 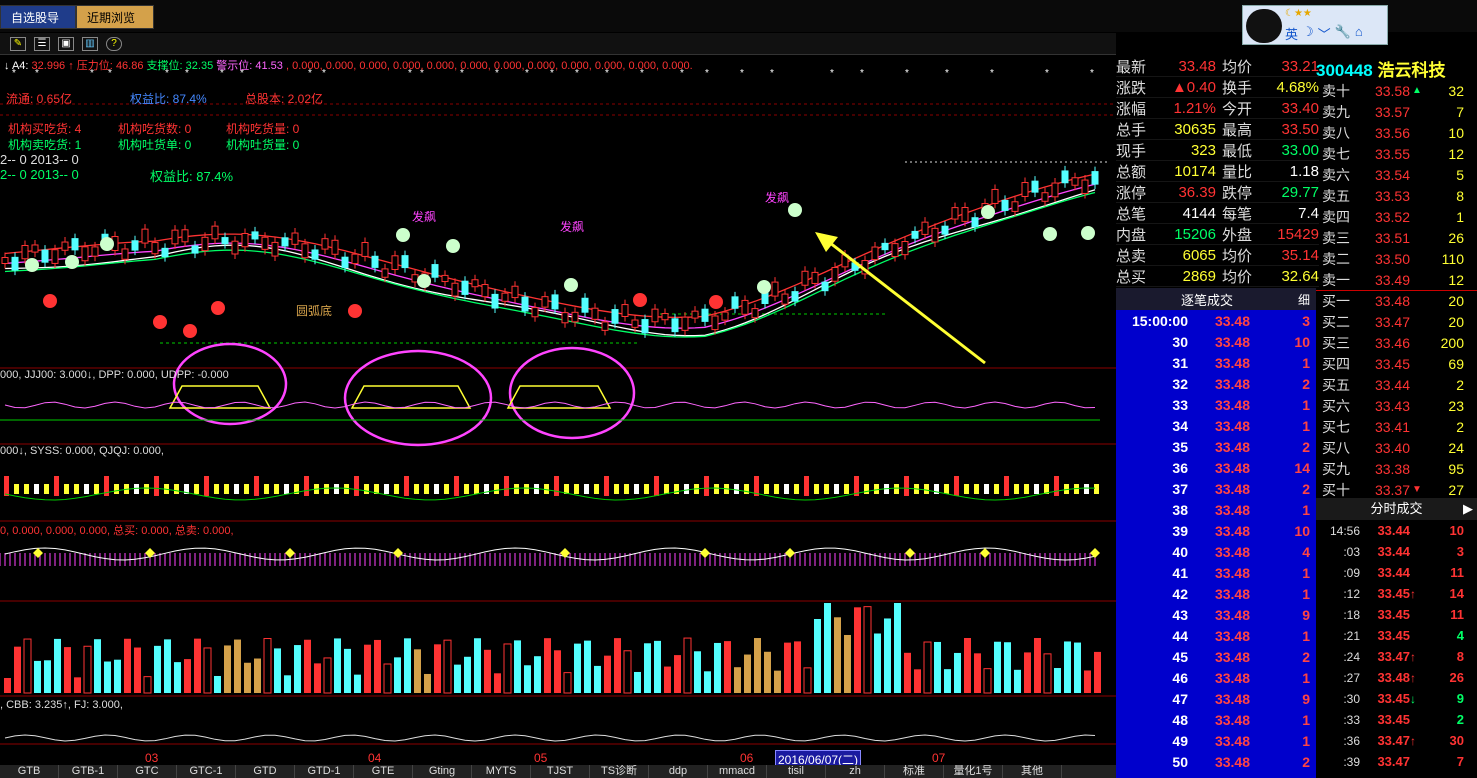 What do you see at coordinates (29, 771) in the screenshot?
I see `indicator-tab: GTB` at bounding box center [29, 771].